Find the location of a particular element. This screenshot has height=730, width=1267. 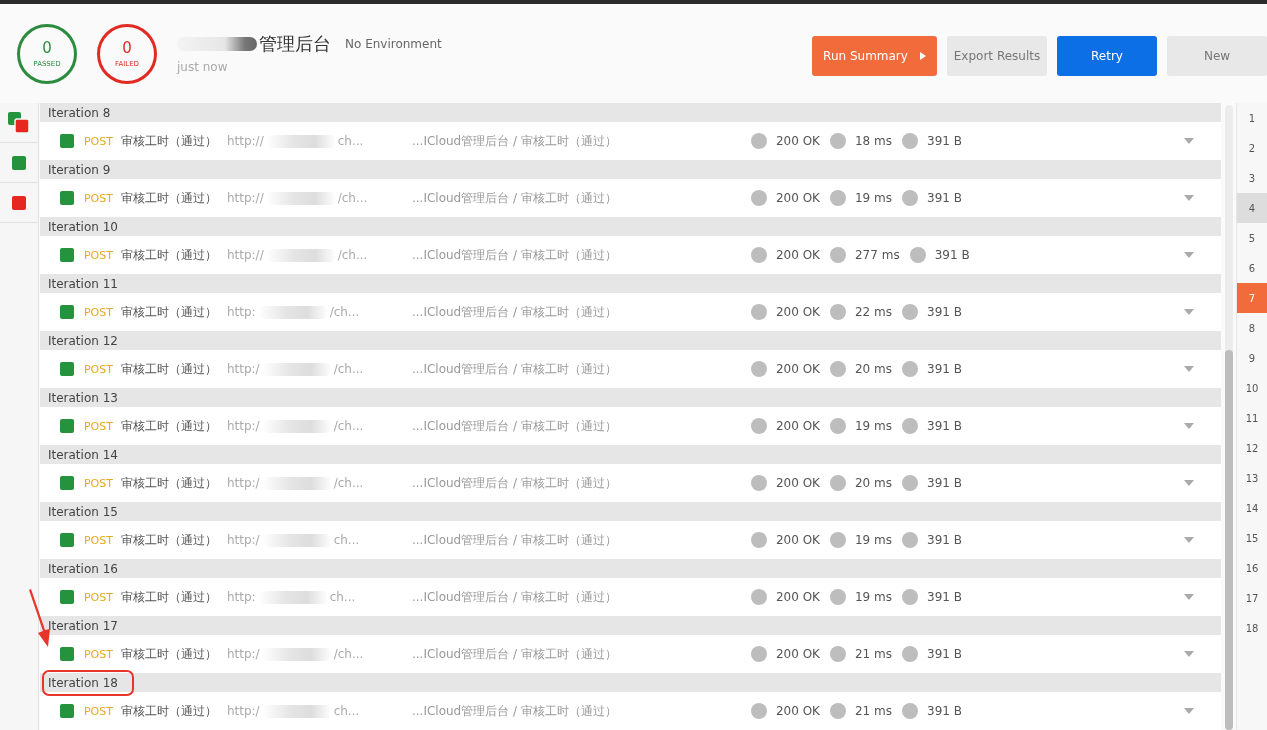

iteration-tab: 1 is located at coordinates (1252, 118).